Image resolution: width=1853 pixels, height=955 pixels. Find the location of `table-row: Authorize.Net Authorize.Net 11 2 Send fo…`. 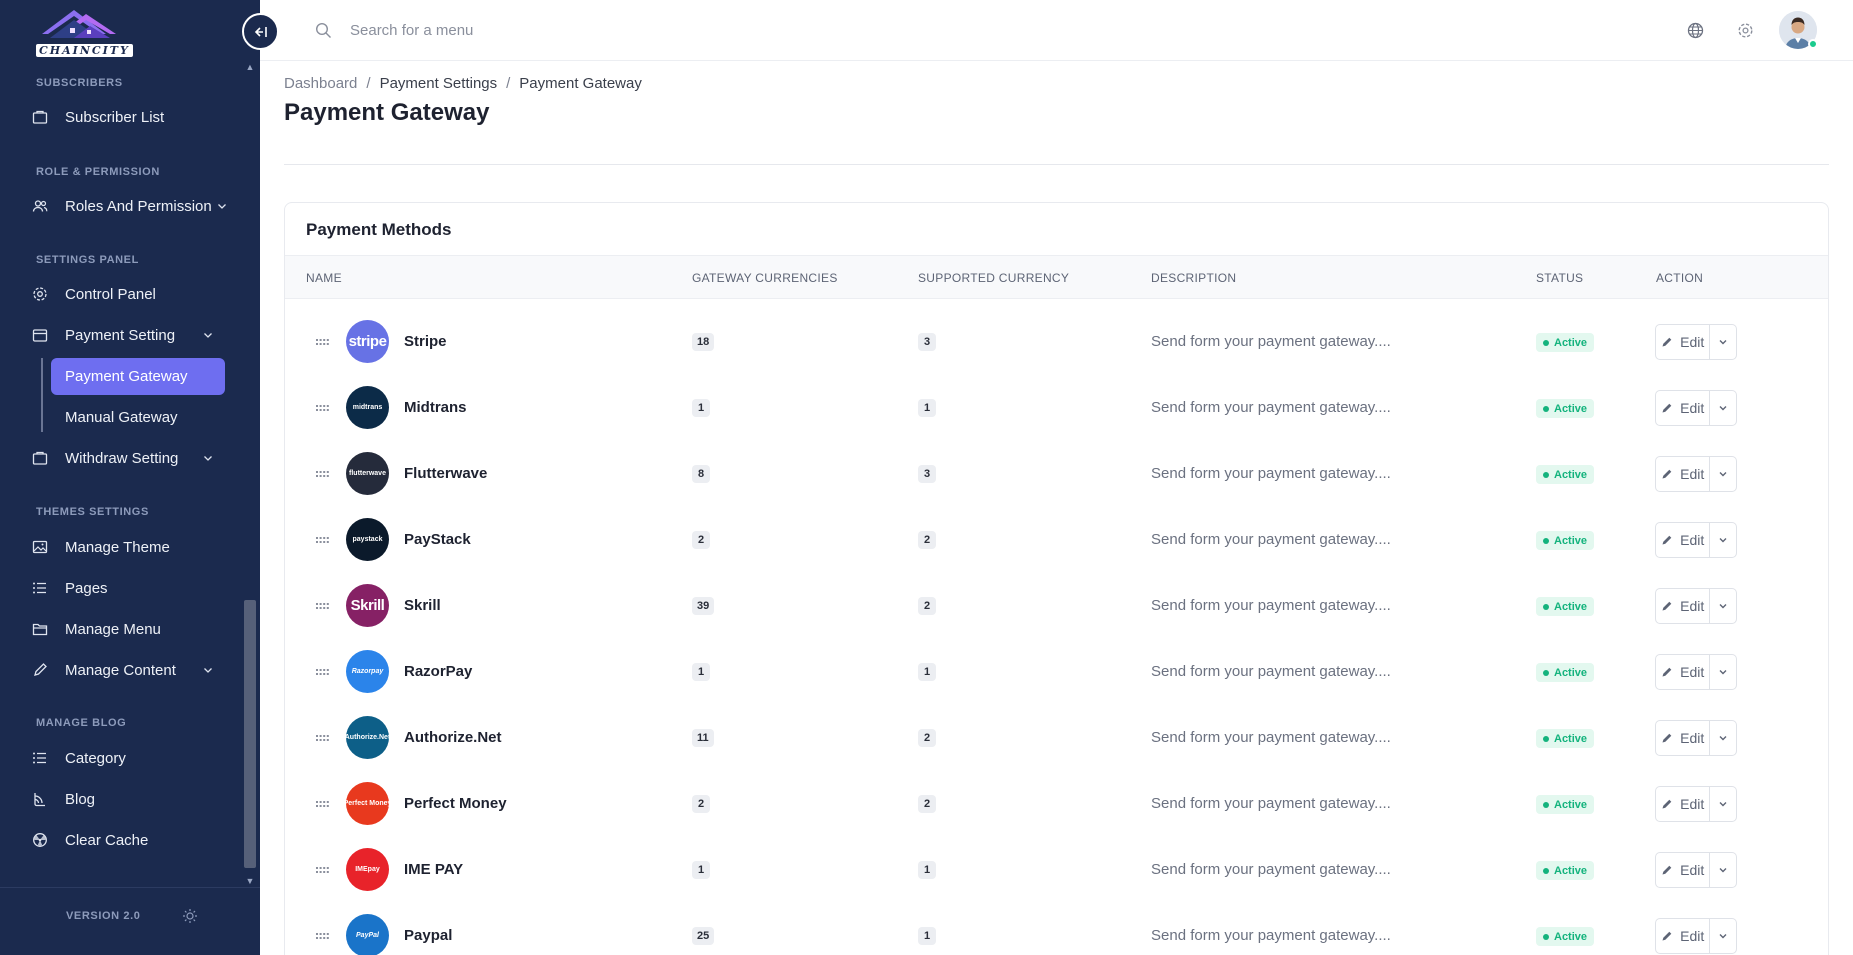

table-row: Authorize.Net Authorize.Net 11 2 Send fo… is located at coordinates (1056, 738).